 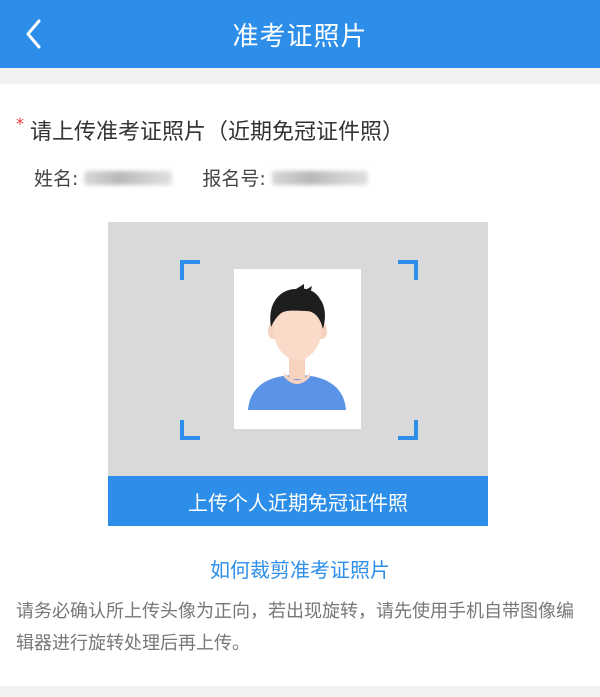 What do you see at coordinates (298, 501) in the screenshot?
I see `upload-photo-button: 上传个人近期免冠证件照` at bounding box center [298, 501].